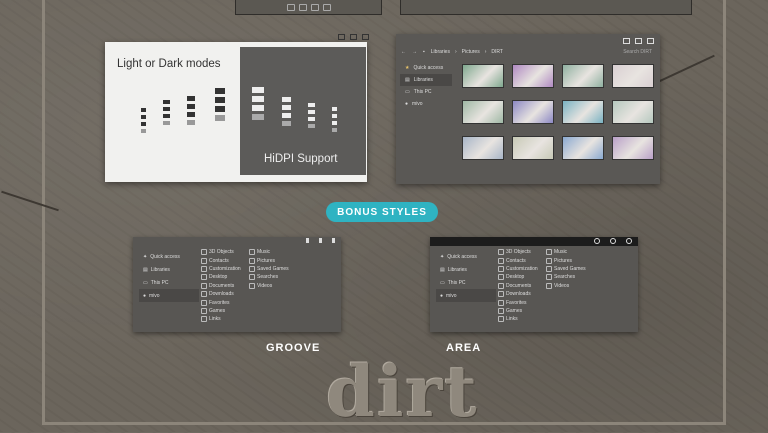  What do you see at coordinates (220, 104) in the screenshot?
I see `control-samples-light` at bounding box center [220, 104].